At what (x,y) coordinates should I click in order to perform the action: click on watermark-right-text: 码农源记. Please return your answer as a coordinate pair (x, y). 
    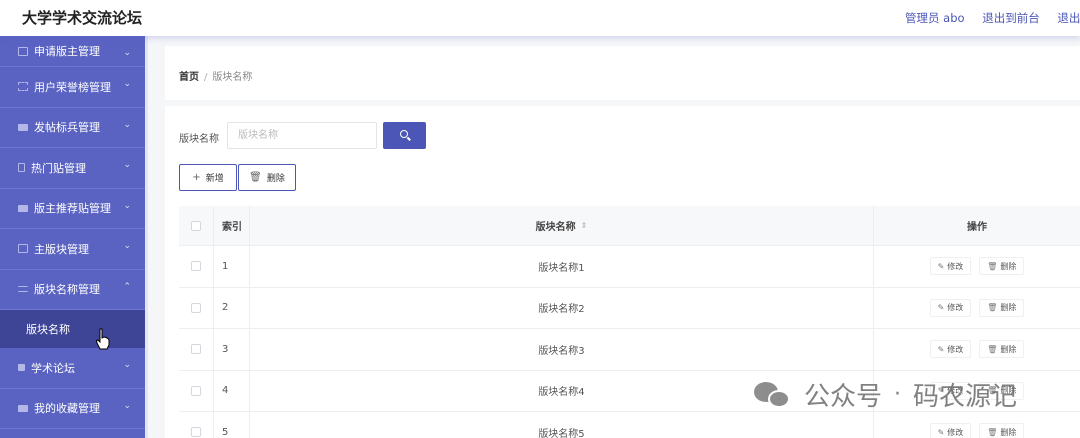
    Looking at the image, I should click on (965, 397).